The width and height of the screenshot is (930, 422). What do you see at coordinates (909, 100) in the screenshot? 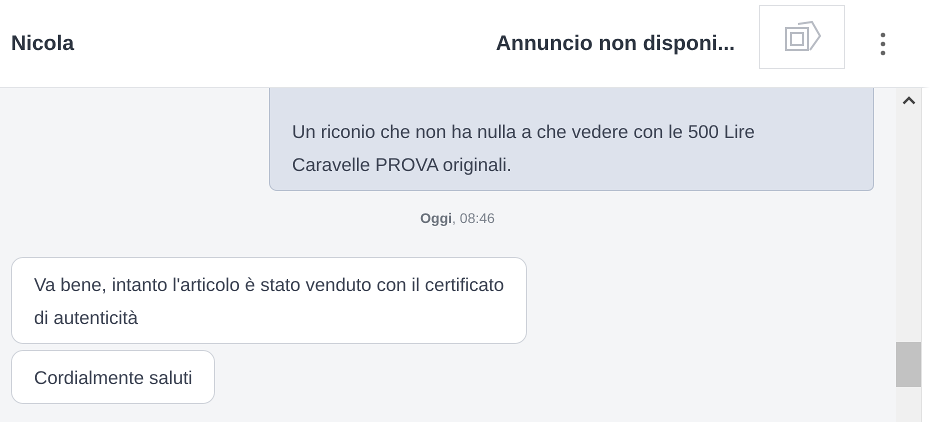
I see `scroll-up-icon` at bounding box center [909, 100].